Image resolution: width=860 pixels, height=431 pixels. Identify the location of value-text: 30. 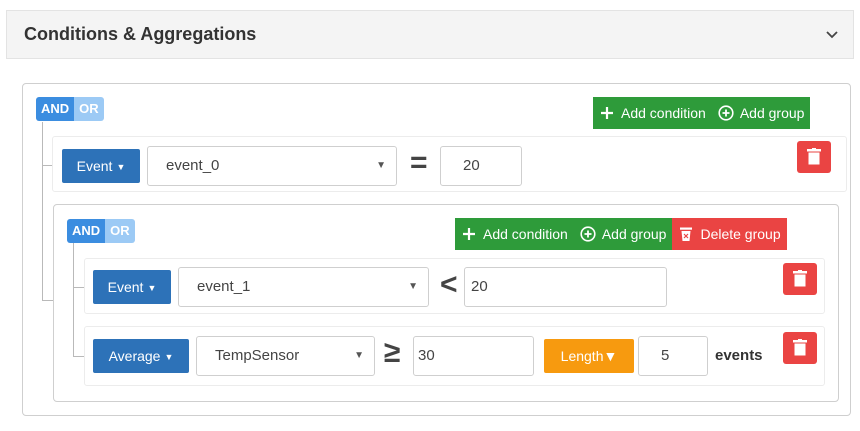
(426, 355).